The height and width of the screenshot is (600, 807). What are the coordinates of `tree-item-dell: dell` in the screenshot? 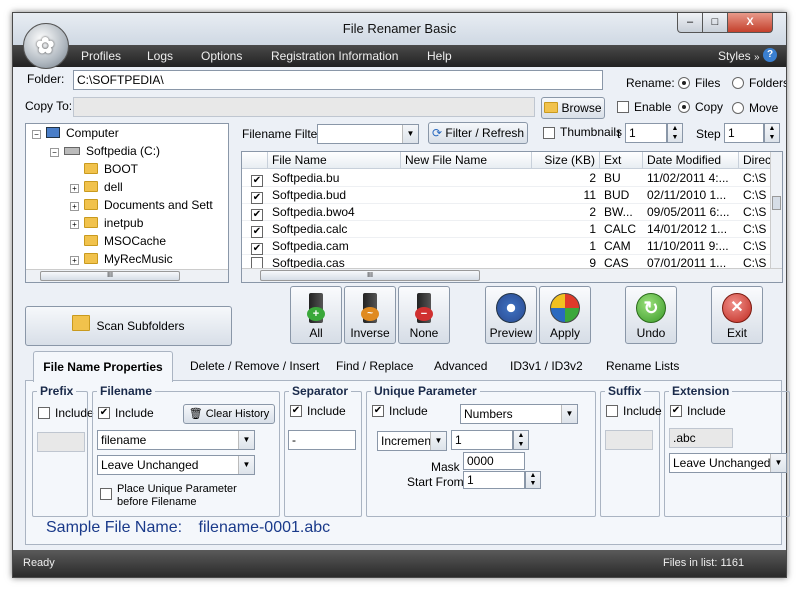 It's located at (103, 189).